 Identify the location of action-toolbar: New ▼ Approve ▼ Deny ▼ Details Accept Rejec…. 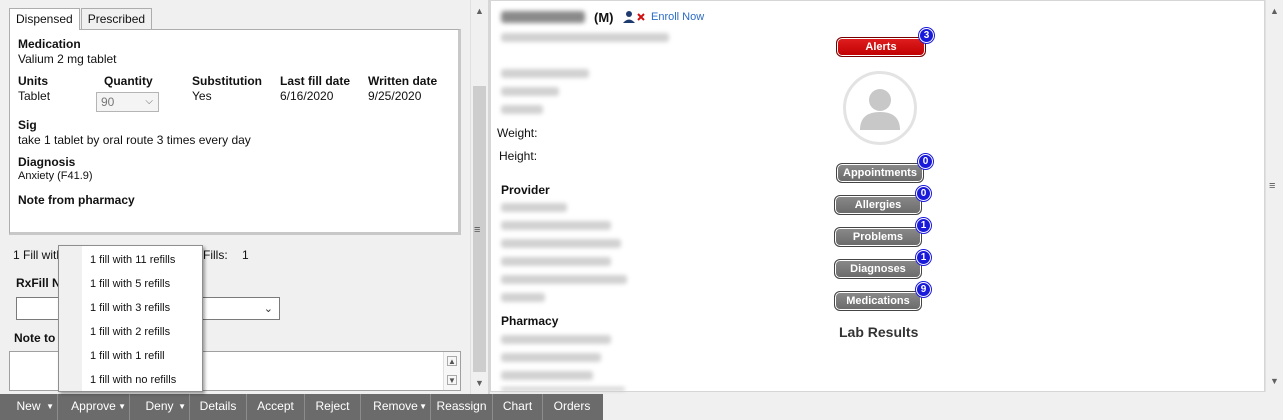
(301, 407).